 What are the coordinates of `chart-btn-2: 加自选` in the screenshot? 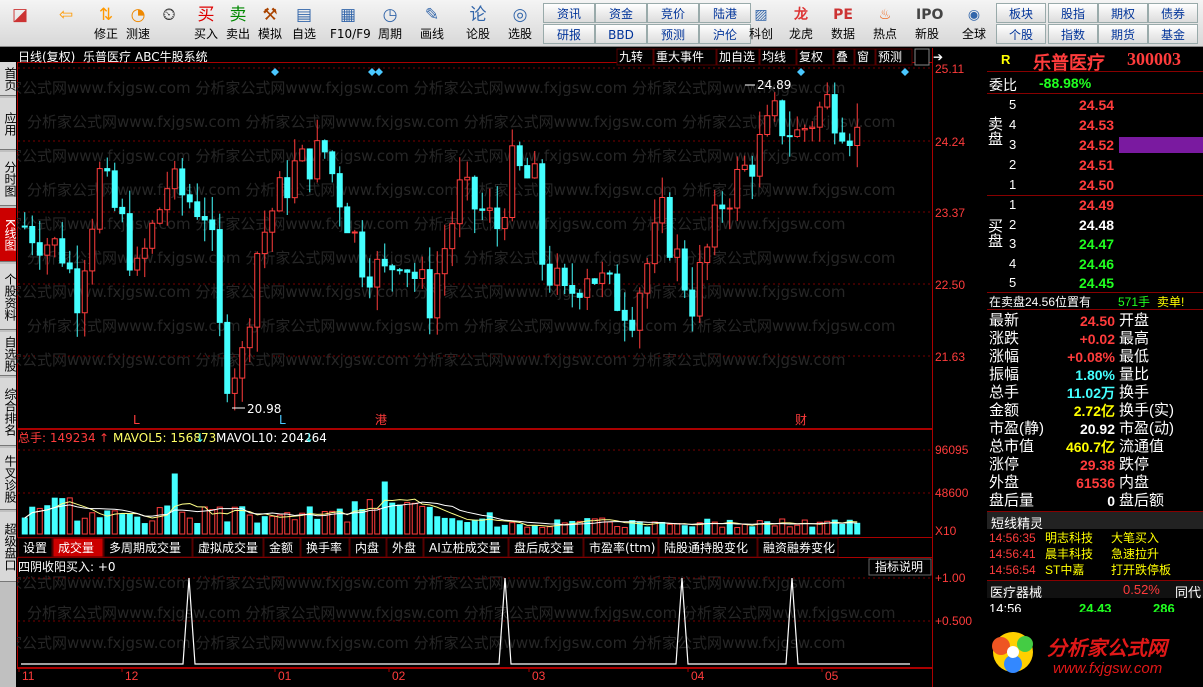 It's located at (738, 57).